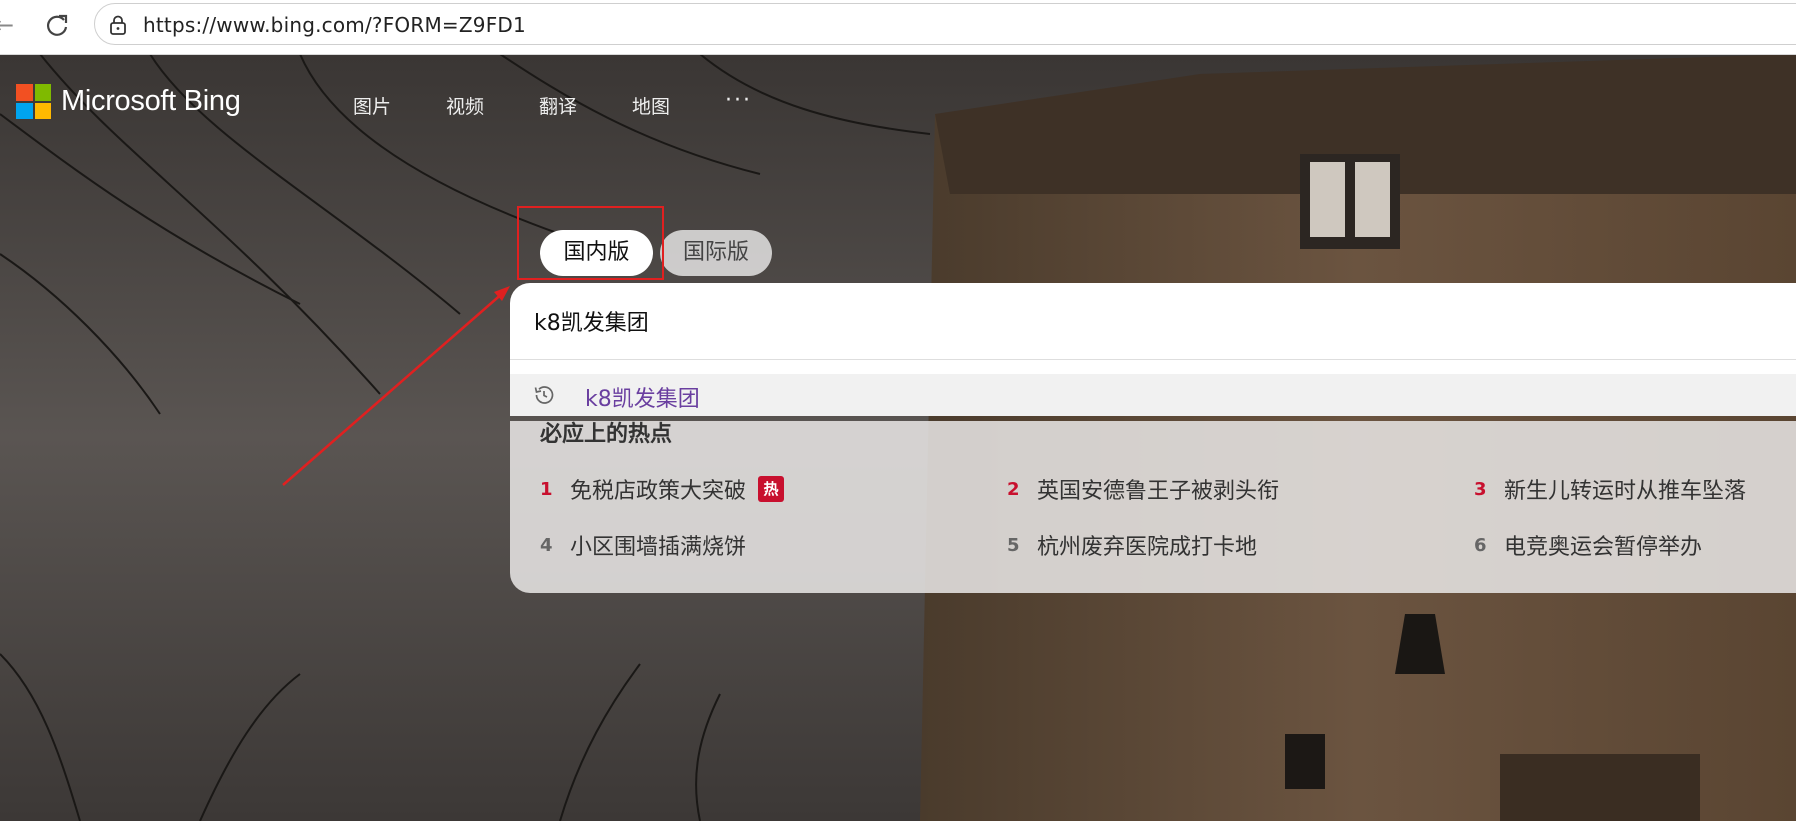 Image resolution: width=1796 pixels, height=821 pixels. What do you see at coordinates (606, 434) in the screenshot?
I see `hot-topics-title: 必应上的热点` at bounding box center [606, 434].